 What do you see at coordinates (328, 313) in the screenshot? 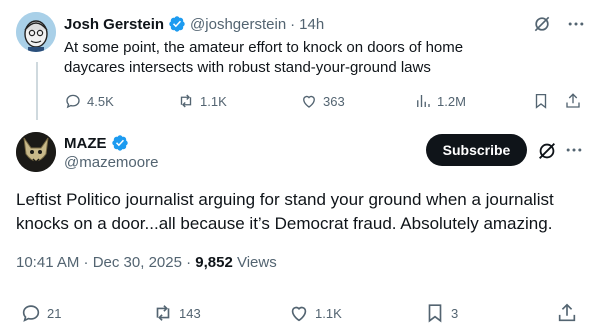
I see `like-count: 1.1K` at bounding box center [328, 313].